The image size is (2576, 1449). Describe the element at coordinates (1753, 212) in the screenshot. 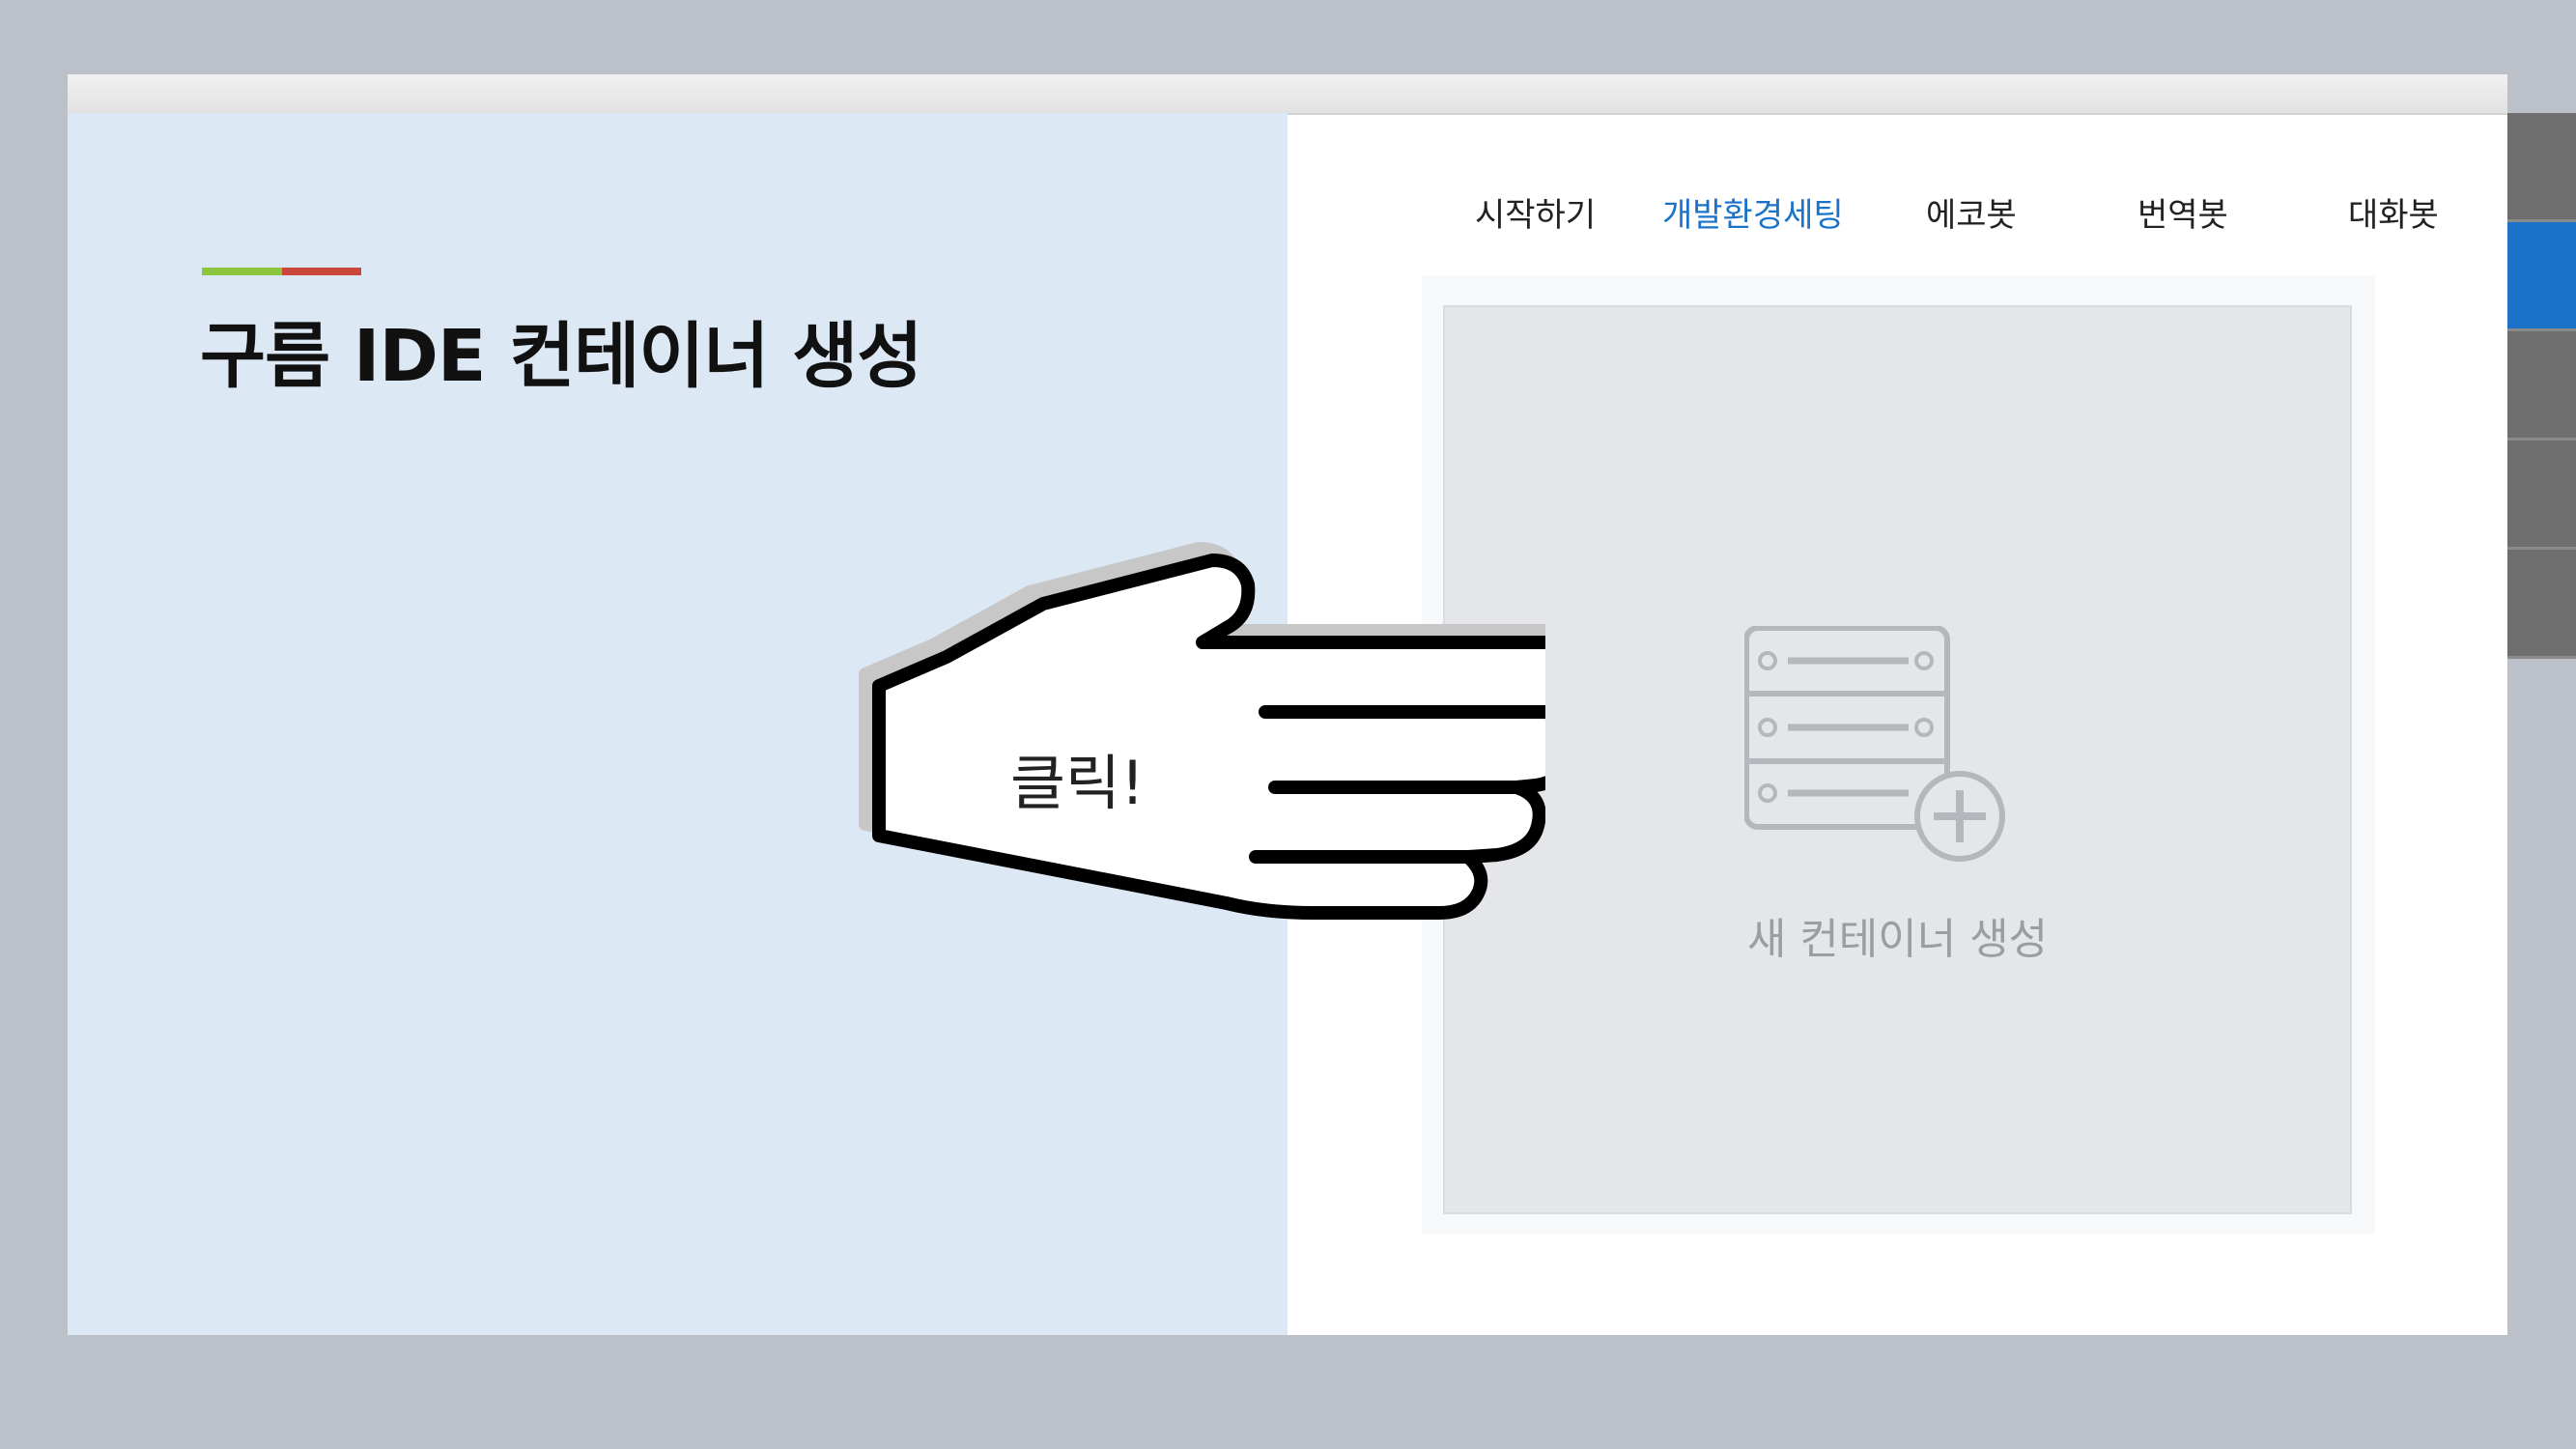

I see `nav-item-dev-env: 개발환경세팅` at that location.